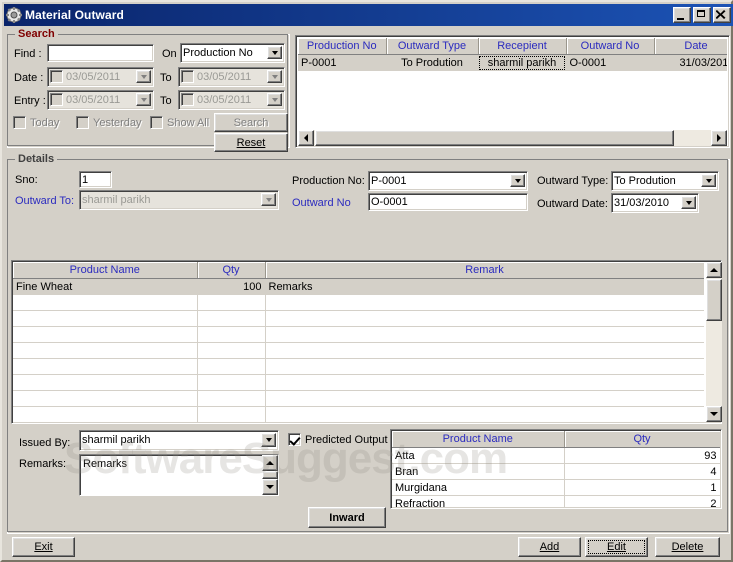 This screenshot has width=733, height=562. What do you see at coordinates (179, 440) in the screenshot?
I see `issued-by-combo: sharmil parikh` at bounding box center [179, 440].